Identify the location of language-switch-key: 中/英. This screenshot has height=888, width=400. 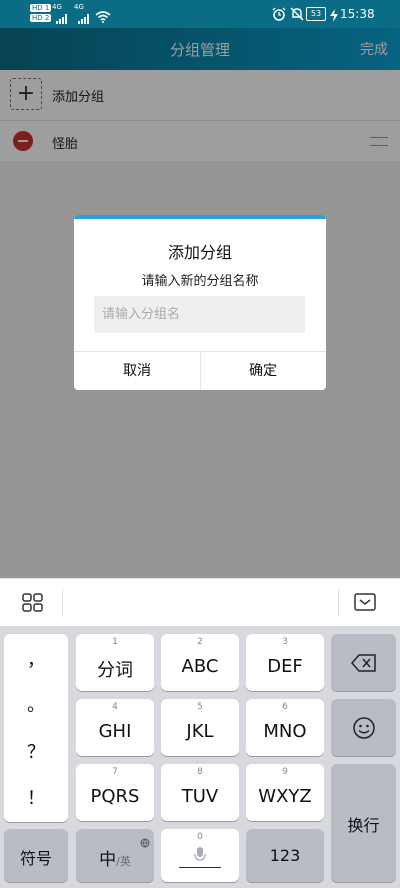
(115, 855).